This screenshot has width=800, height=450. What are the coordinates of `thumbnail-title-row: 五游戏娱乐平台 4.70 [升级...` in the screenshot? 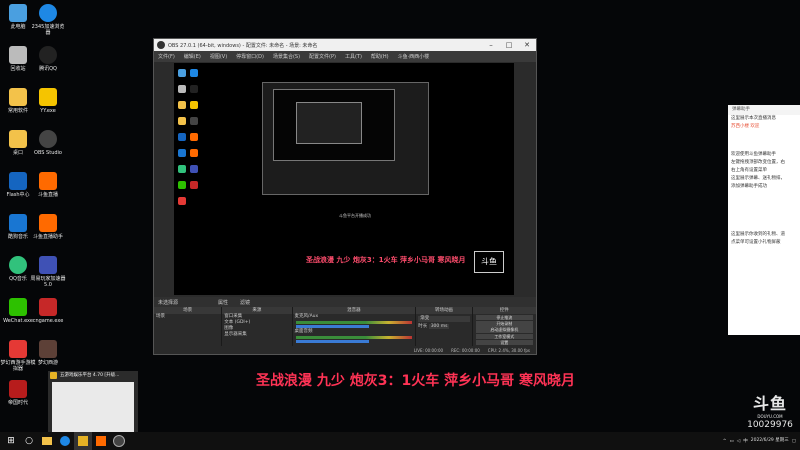 It's located at (93, 375).